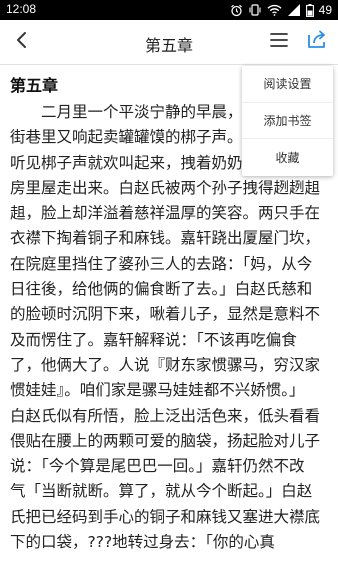 This screenshot has width=338, height=563. Describe the element at coordinates (325, 10) in the screenshot. I see `battery-level: 49` at that location.